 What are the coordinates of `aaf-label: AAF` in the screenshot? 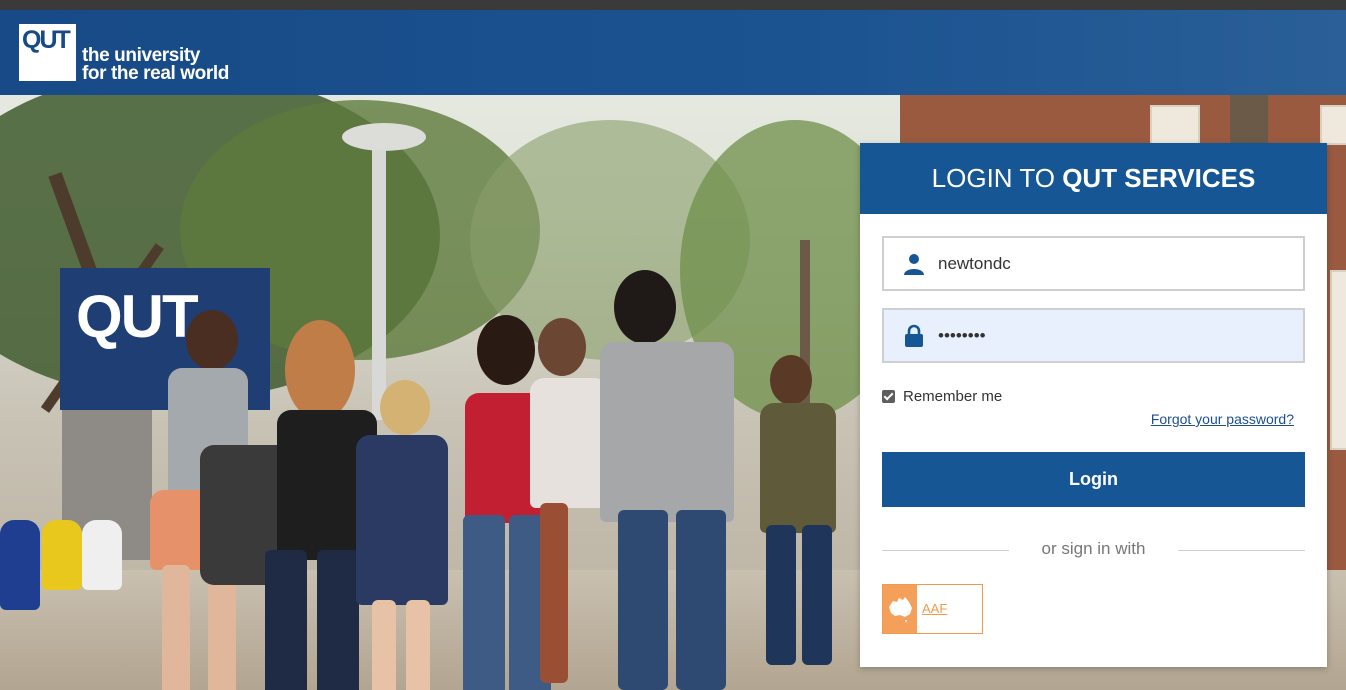 It's located at (935, 608).